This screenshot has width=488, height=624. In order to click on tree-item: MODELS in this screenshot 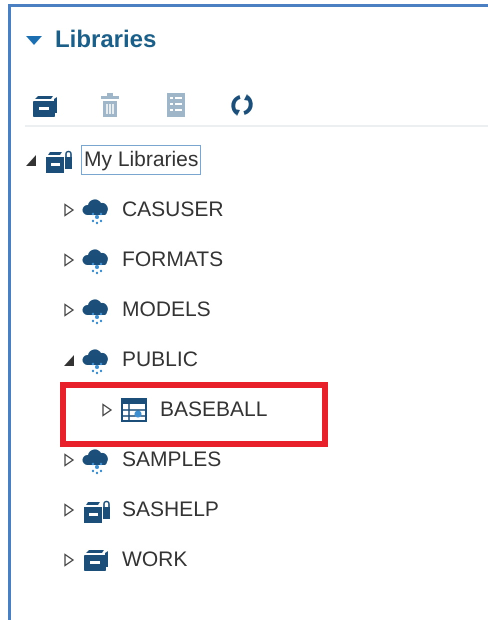, I will do `click(166, 310)`.